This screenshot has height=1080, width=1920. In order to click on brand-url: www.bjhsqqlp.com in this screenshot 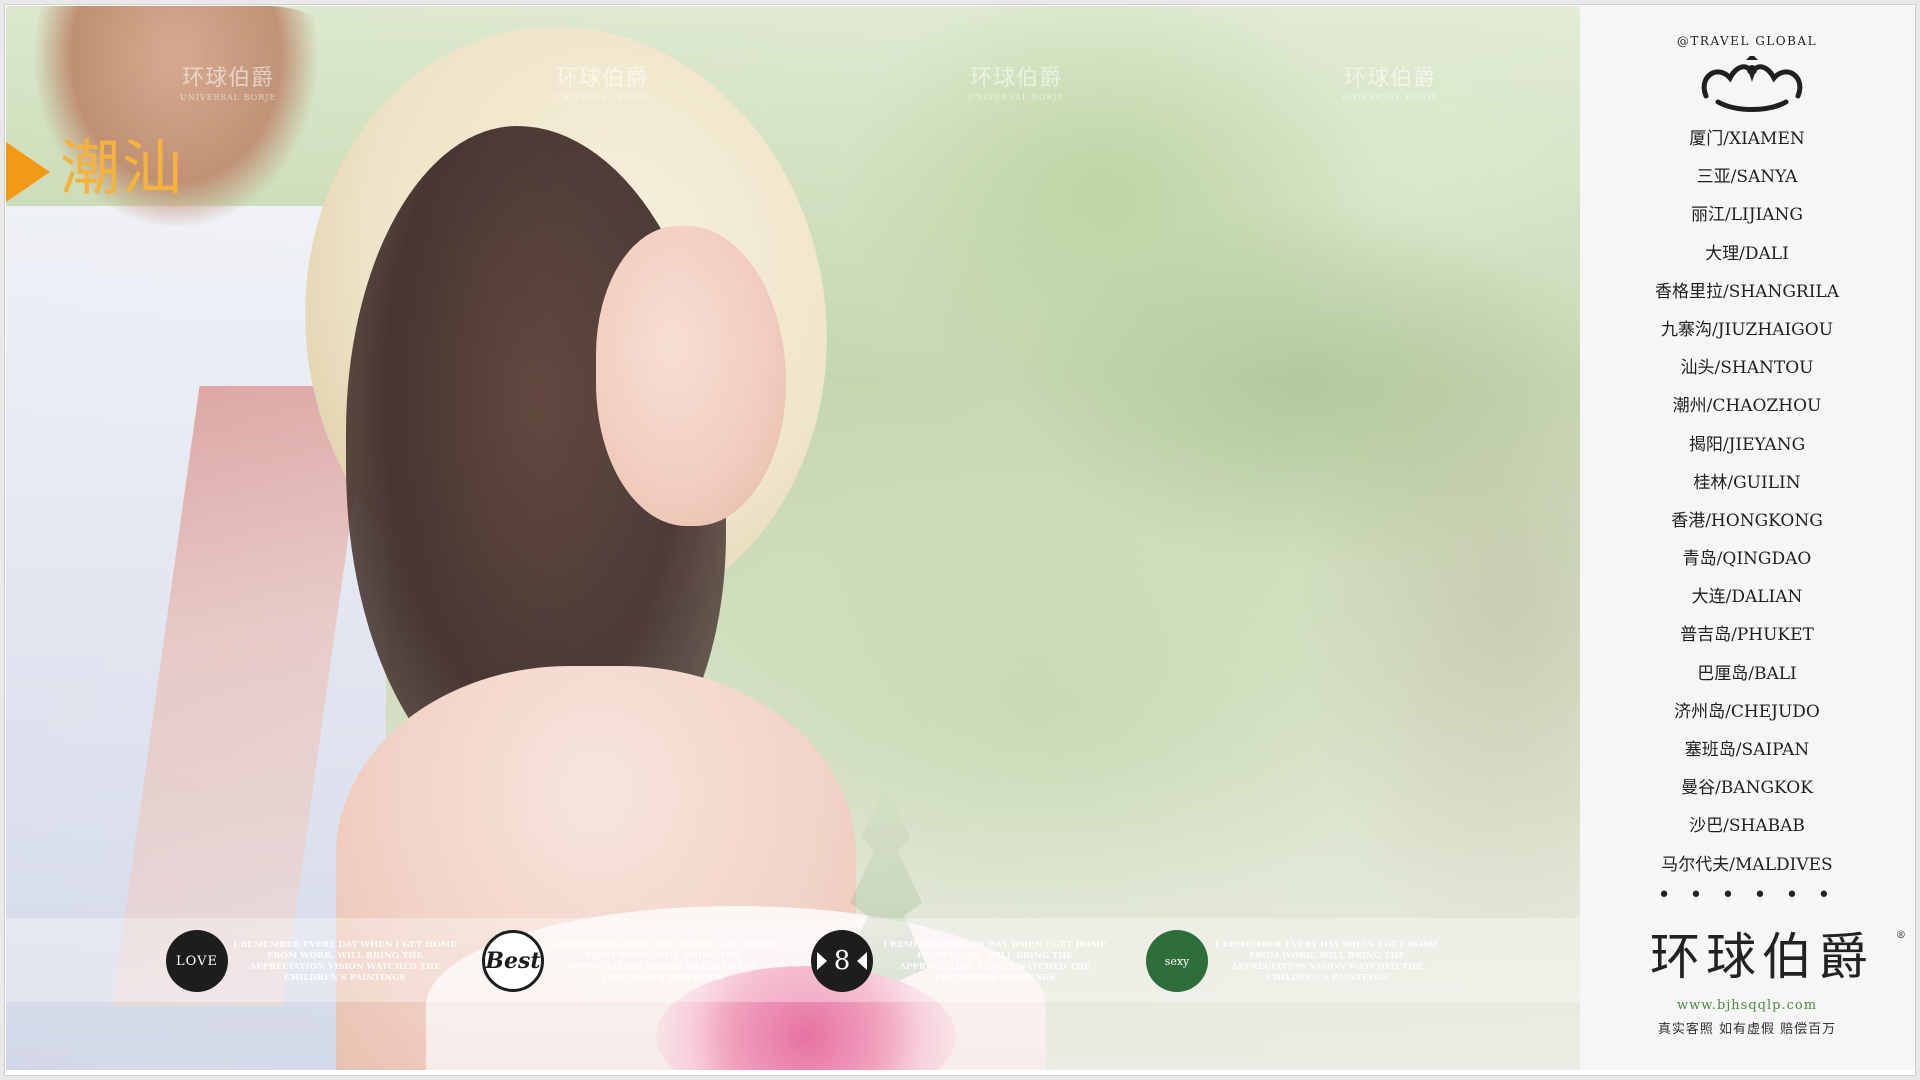, I will do `click(1747, 1005)`.